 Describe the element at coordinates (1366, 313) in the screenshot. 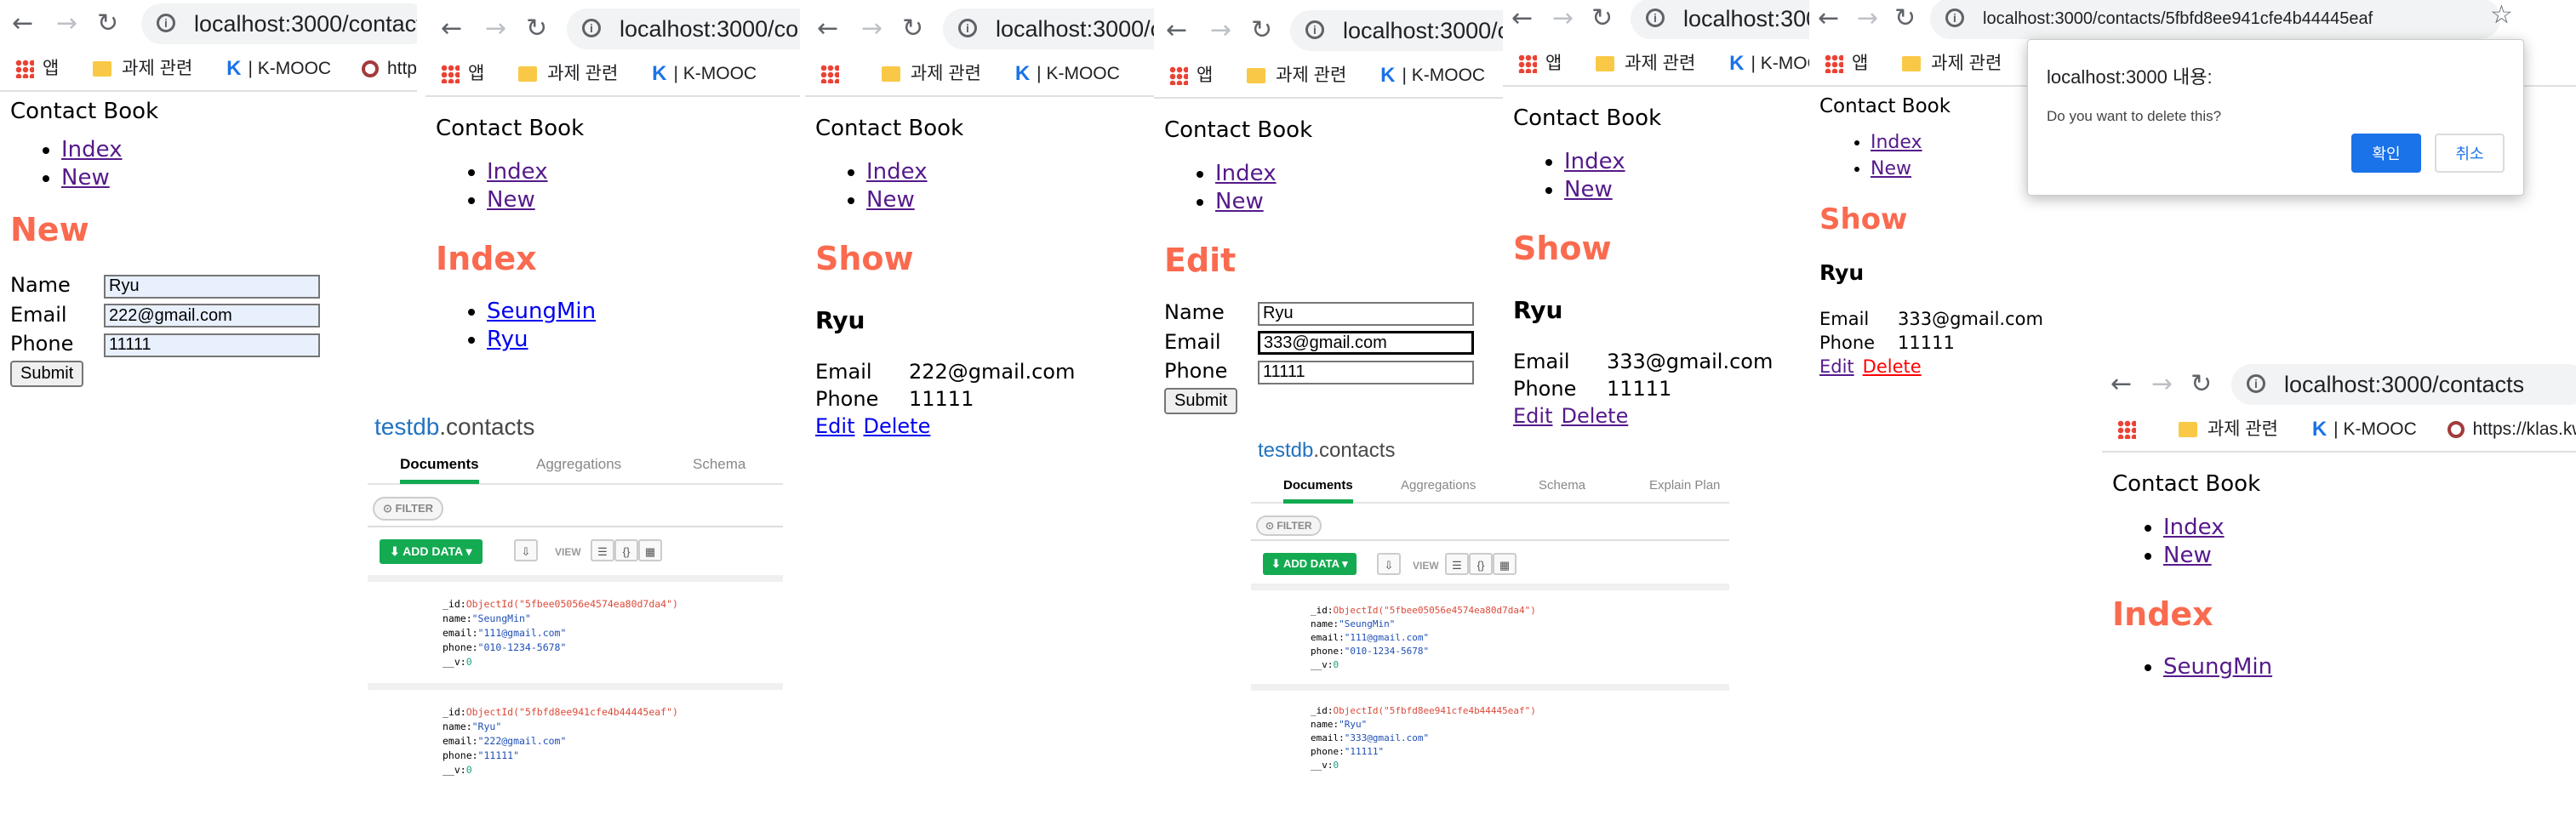

I see `name-field` at that location.